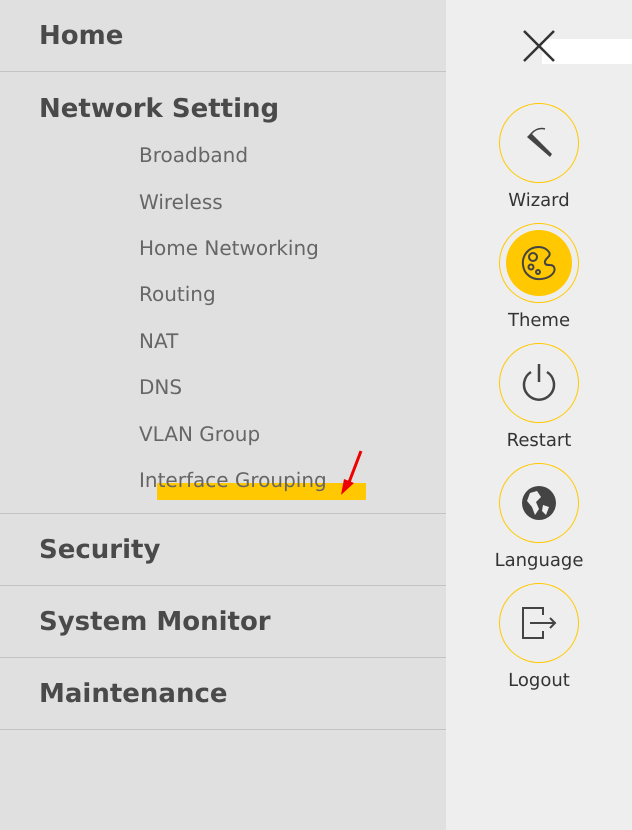 This screenshot has width=632, height=830. What do you see at coordinates (539, 283) in the screenshot?
I see `action-button: Theme` at bounding box center [539, 283].